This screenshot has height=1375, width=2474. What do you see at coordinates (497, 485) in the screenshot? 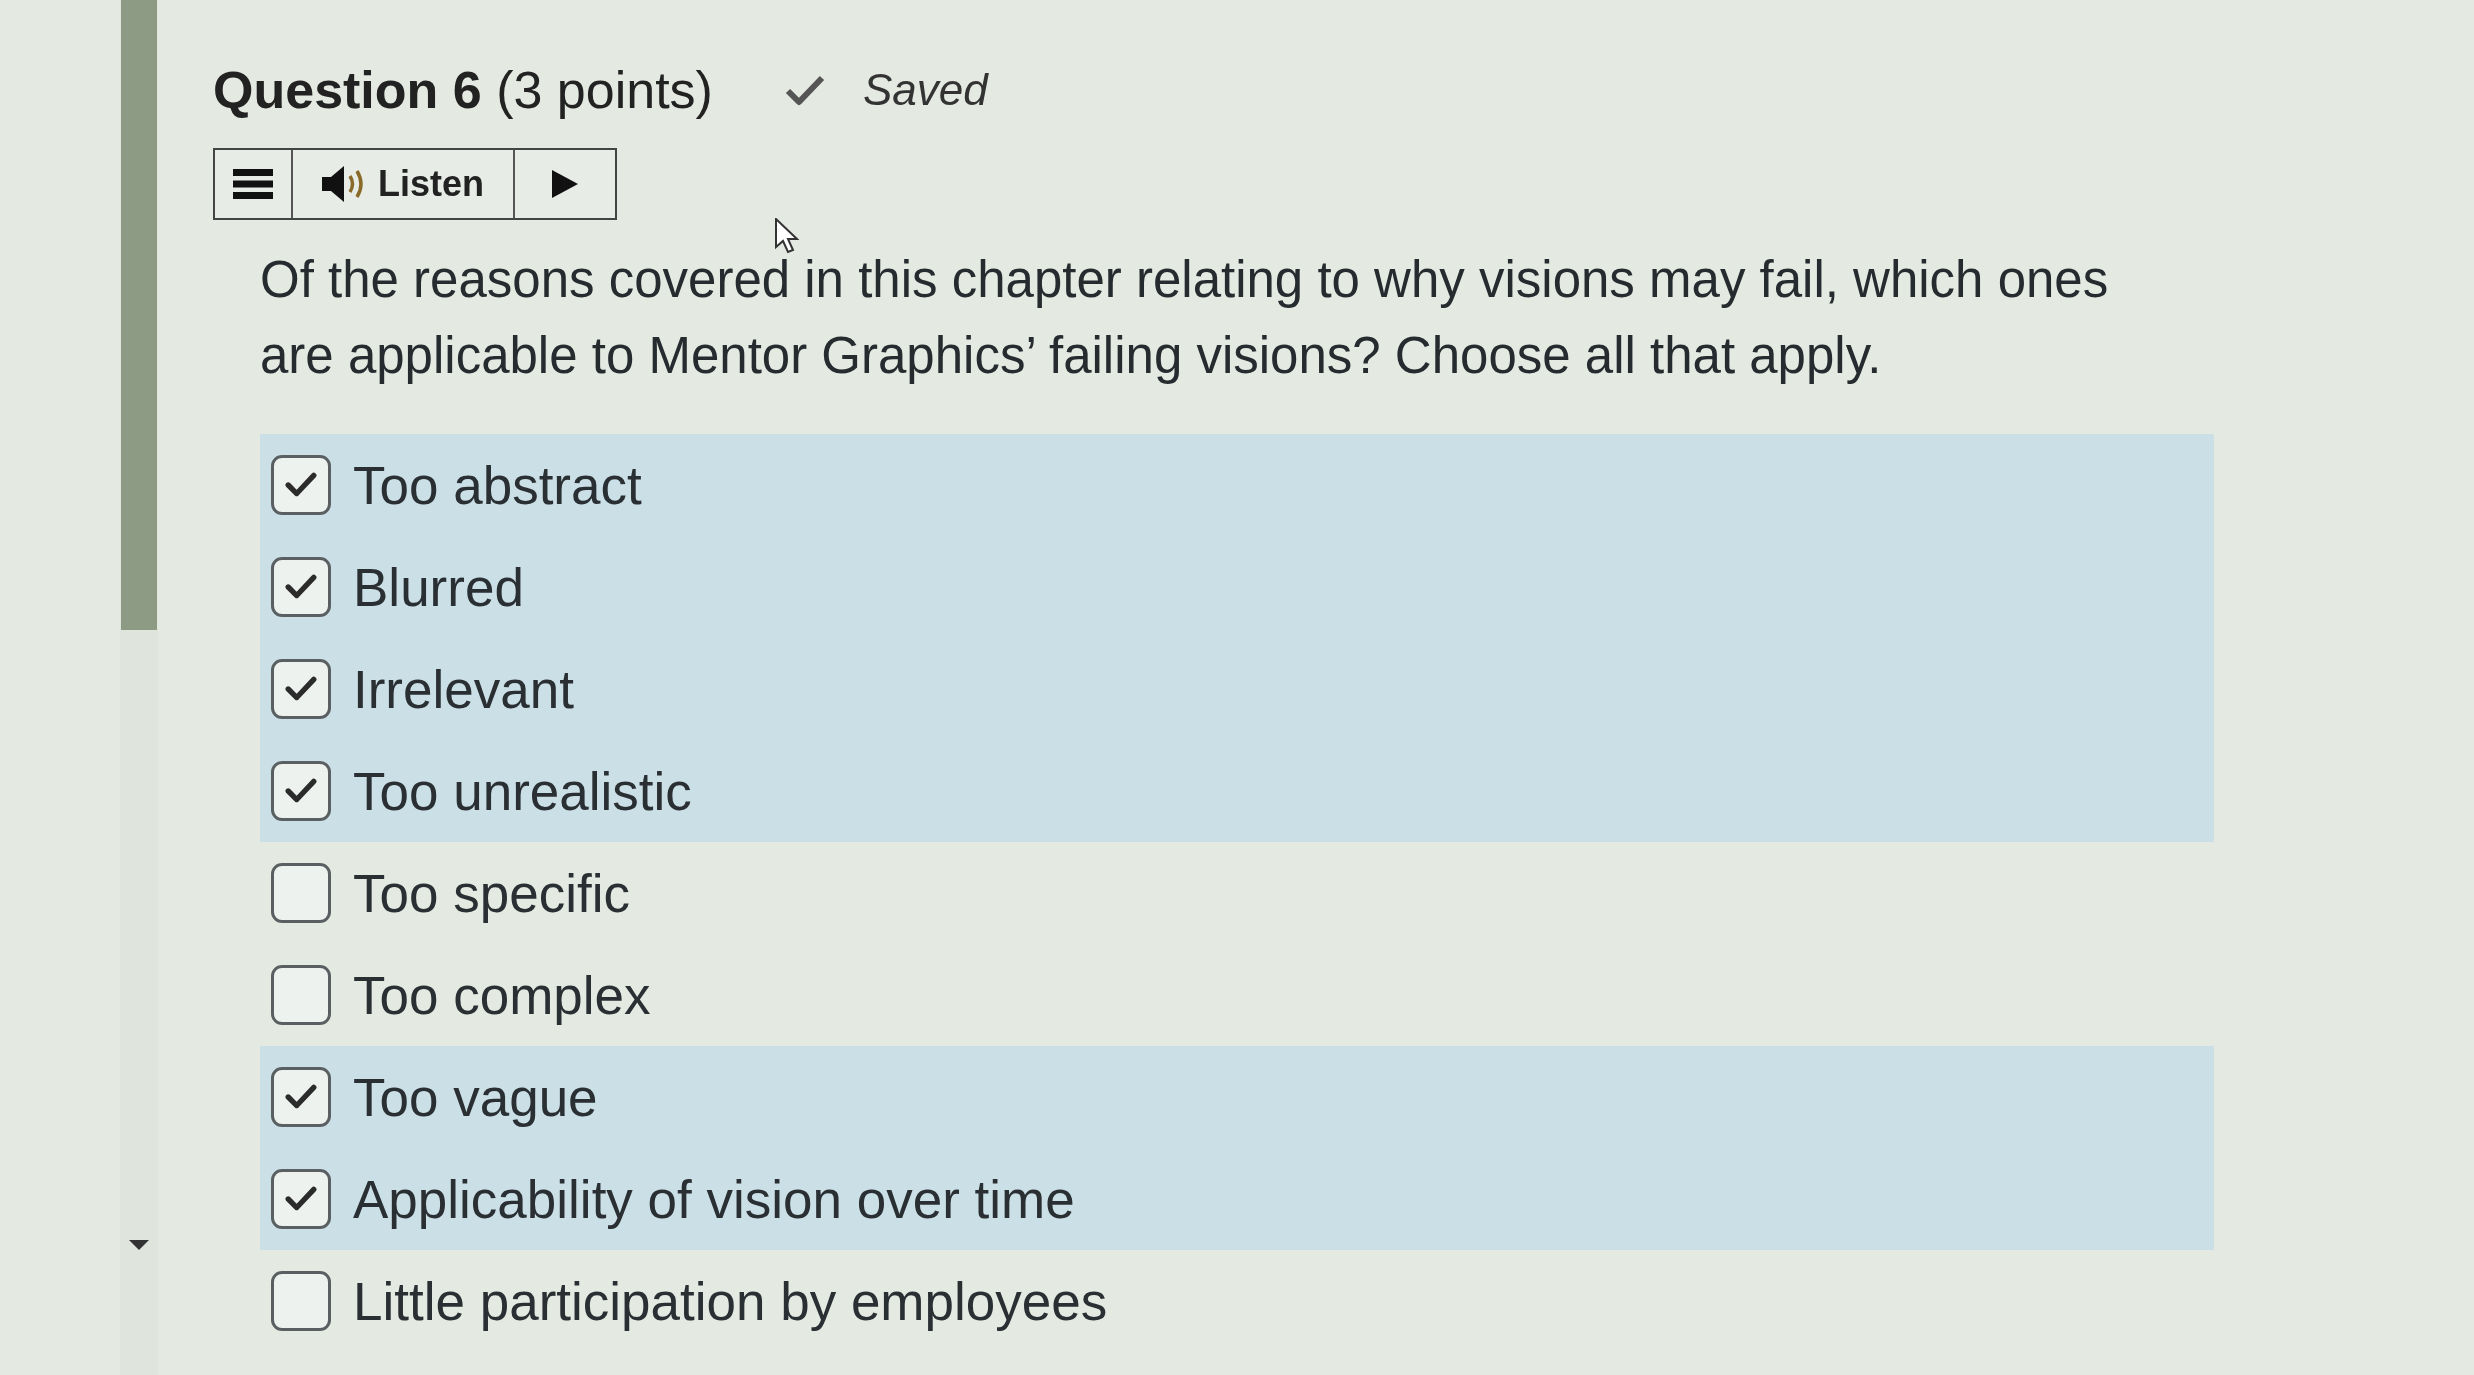
I see `option-label: Too abstract` at bounding box center [497, 485].